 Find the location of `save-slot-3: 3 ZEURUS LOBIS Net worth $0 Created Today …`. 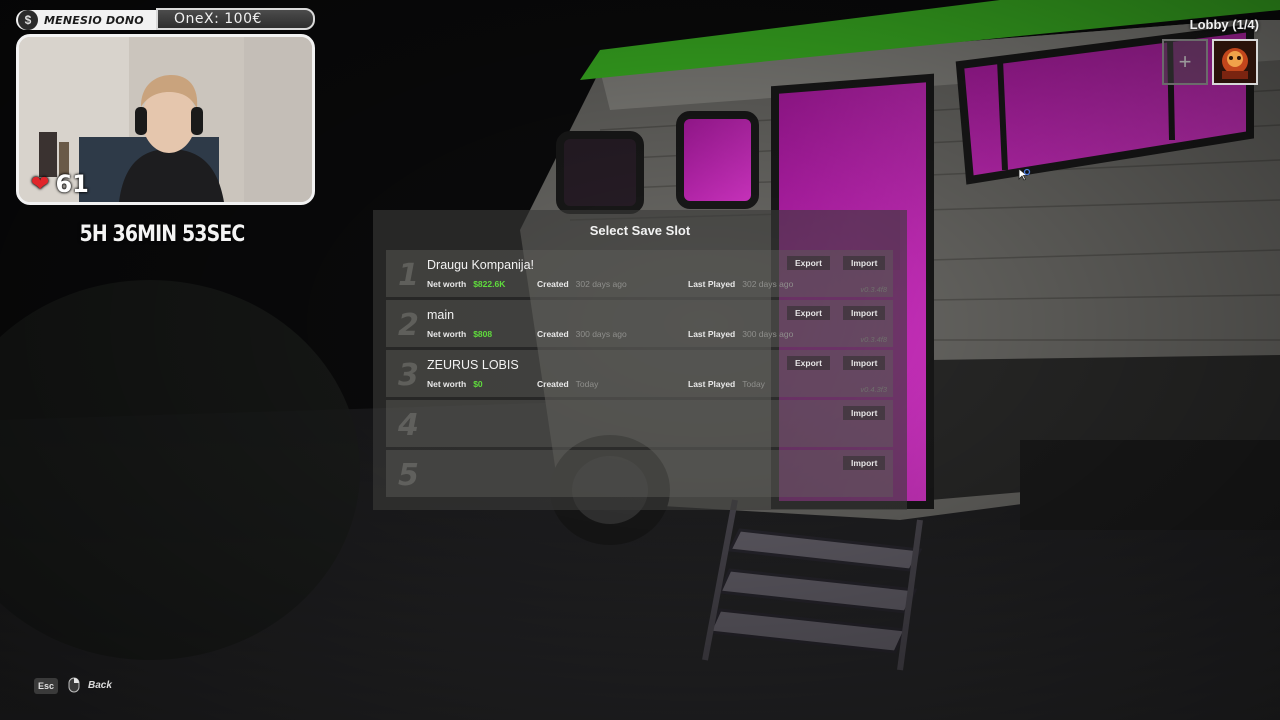

save-slot-3: 3 ZEURUS LOBIS Net worth $0 Created Today … is located at coordinates (639, 373).